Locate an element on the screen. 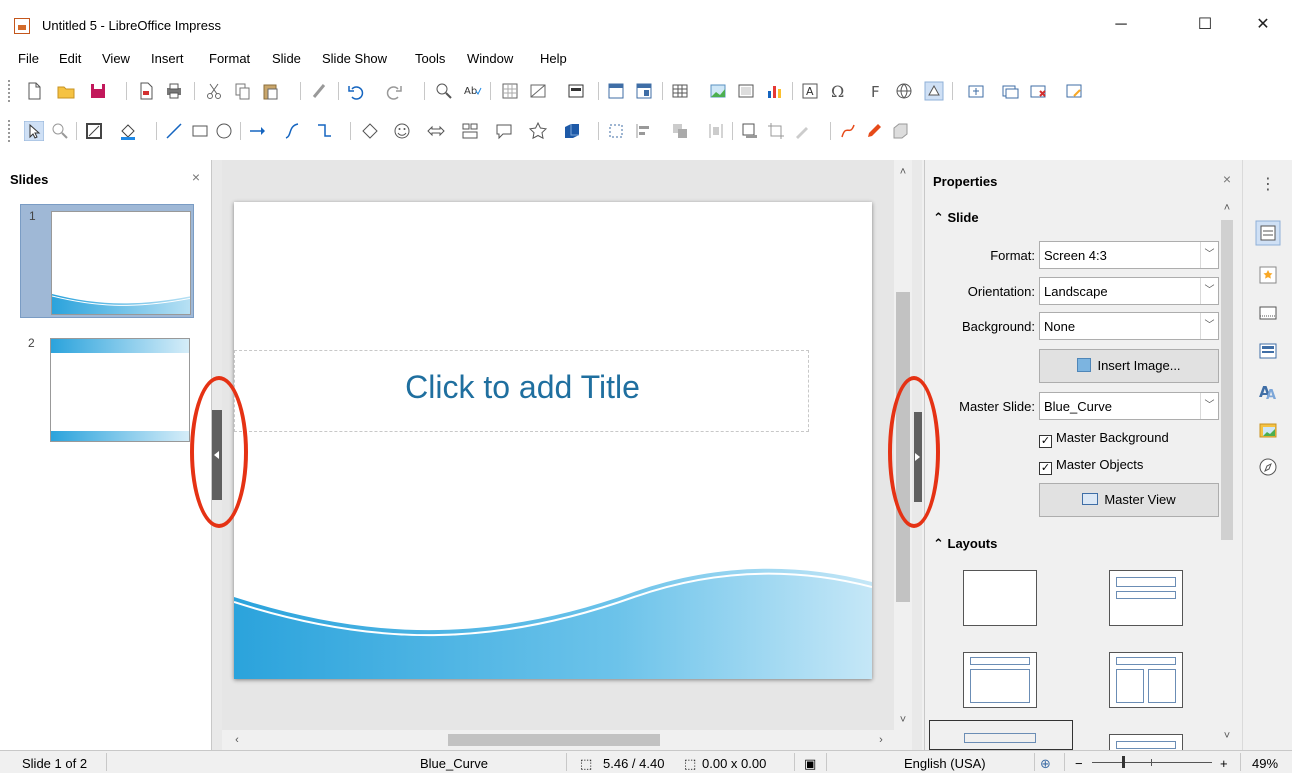  stars-banners-icon is located at coordinates (538, 131).